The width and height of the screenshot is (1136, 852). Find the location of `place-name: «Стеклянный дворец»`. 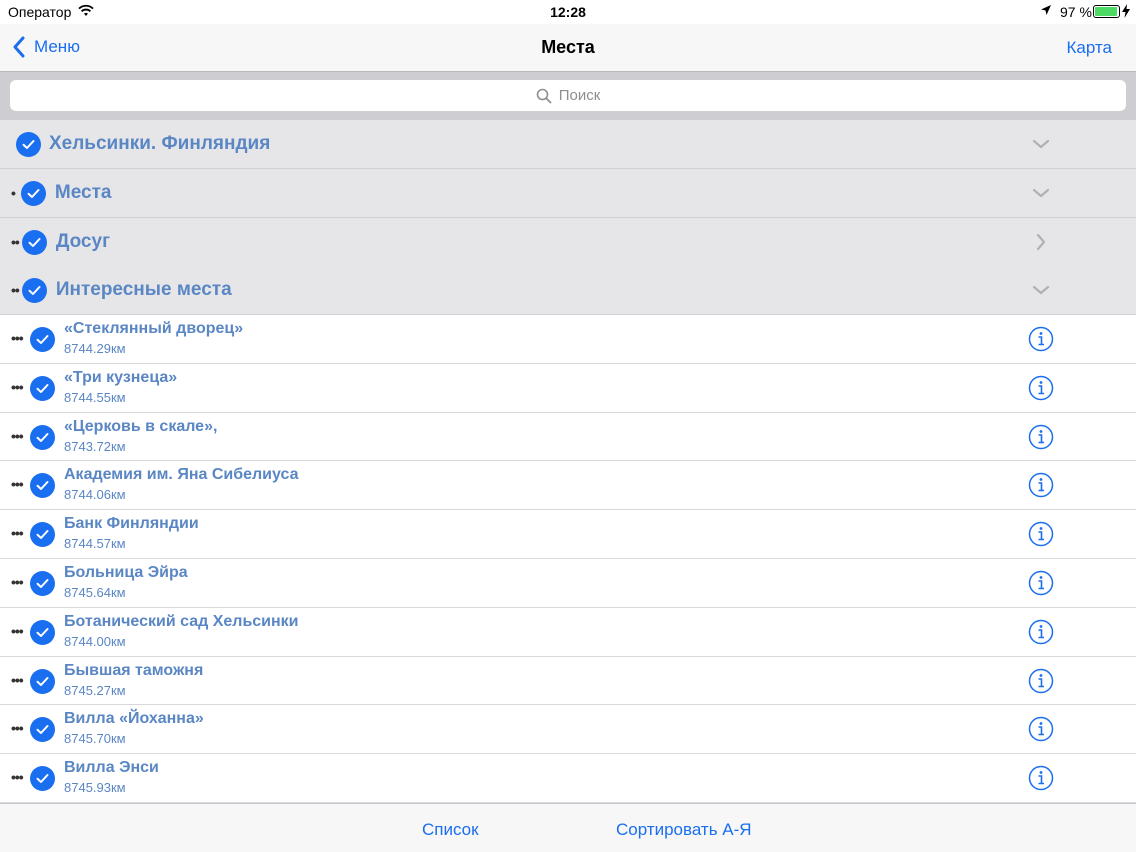

place-name: «Стеклянный дворец» is located at coordinates (154, 328).